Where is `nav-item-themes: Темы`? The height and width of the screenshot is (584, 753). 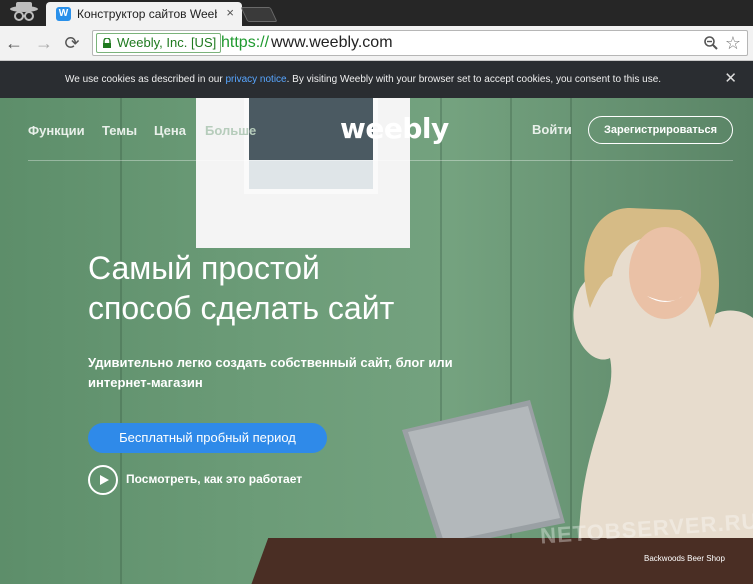 nav-item-themes: Темы is located at coordinates (119, 130).